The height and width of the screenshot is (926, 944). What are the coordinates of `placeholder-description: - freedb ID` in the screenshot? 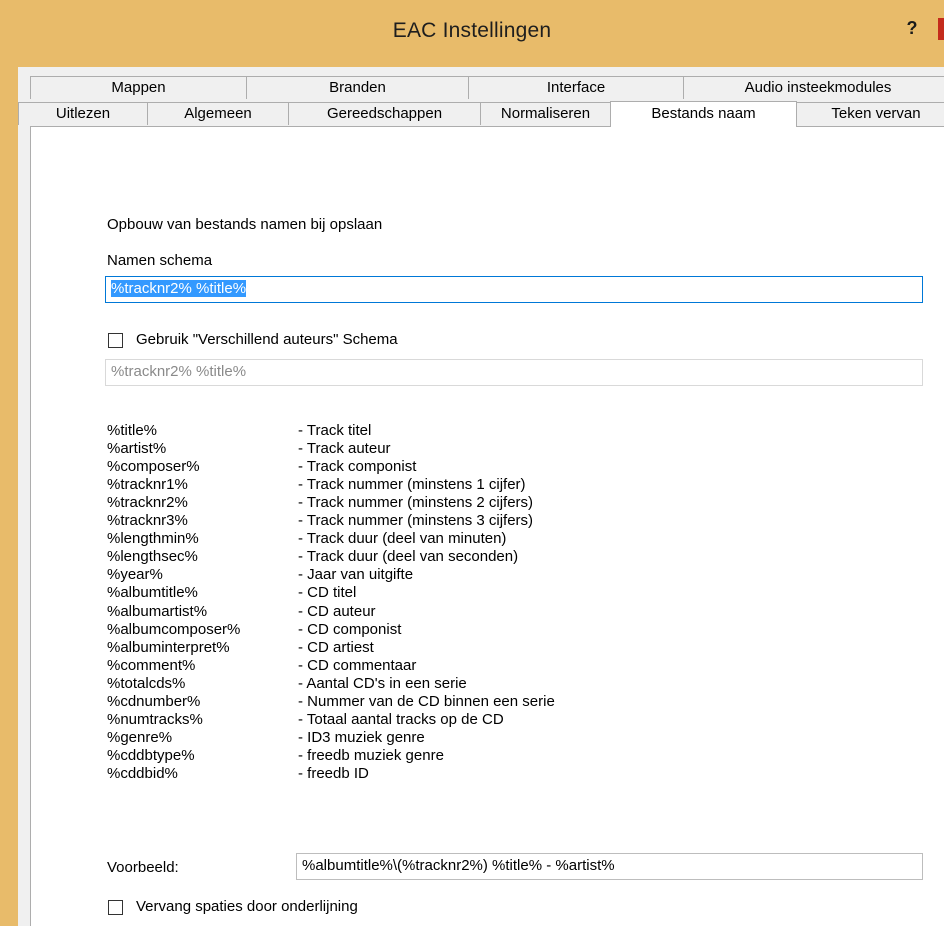 It's located at (333, 773).